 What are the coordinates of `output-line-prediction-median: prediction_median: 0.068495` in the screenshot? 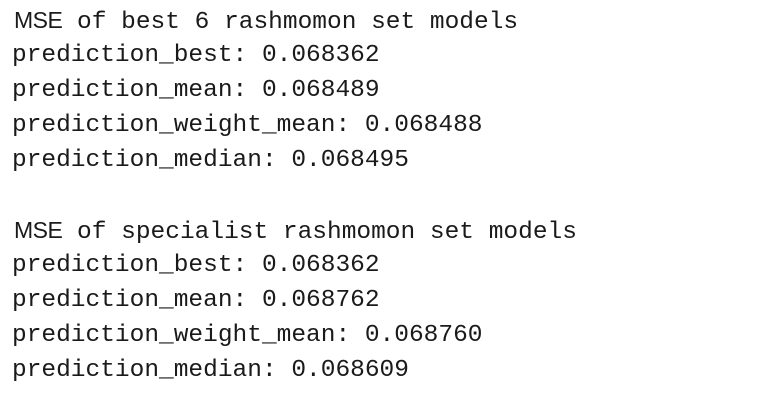 It's located at (210, 160).